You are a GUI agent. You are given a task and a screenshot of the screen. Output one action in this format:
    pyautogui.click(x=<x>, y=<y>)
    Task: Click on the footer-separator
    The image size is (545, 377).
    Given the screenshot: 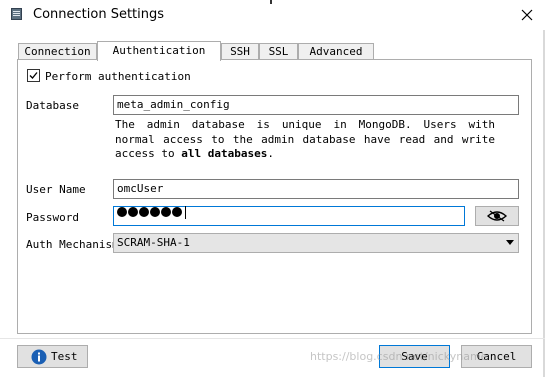 What is the action you would take?
    pyautogui.click(x=272, y=338)
    